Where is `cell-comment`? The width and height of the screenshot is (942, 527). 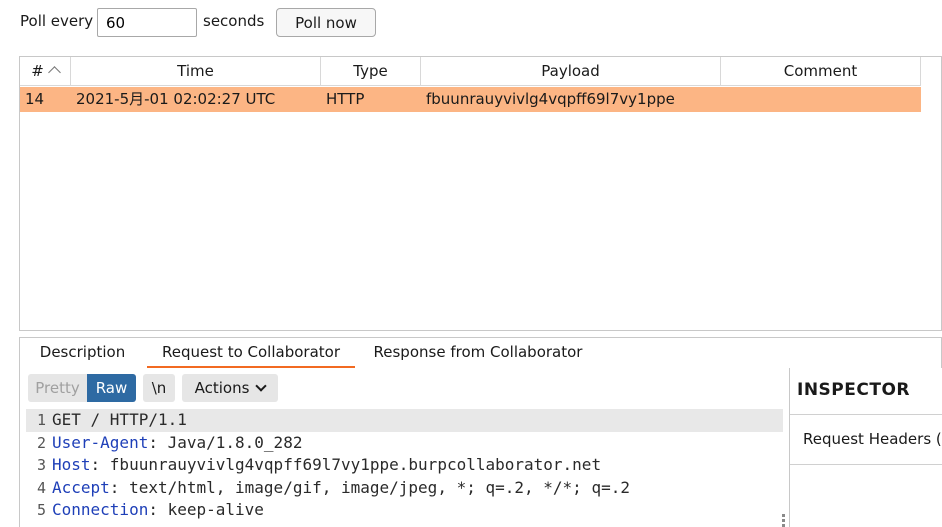
cell-comment is located at coordinates (823, 99).